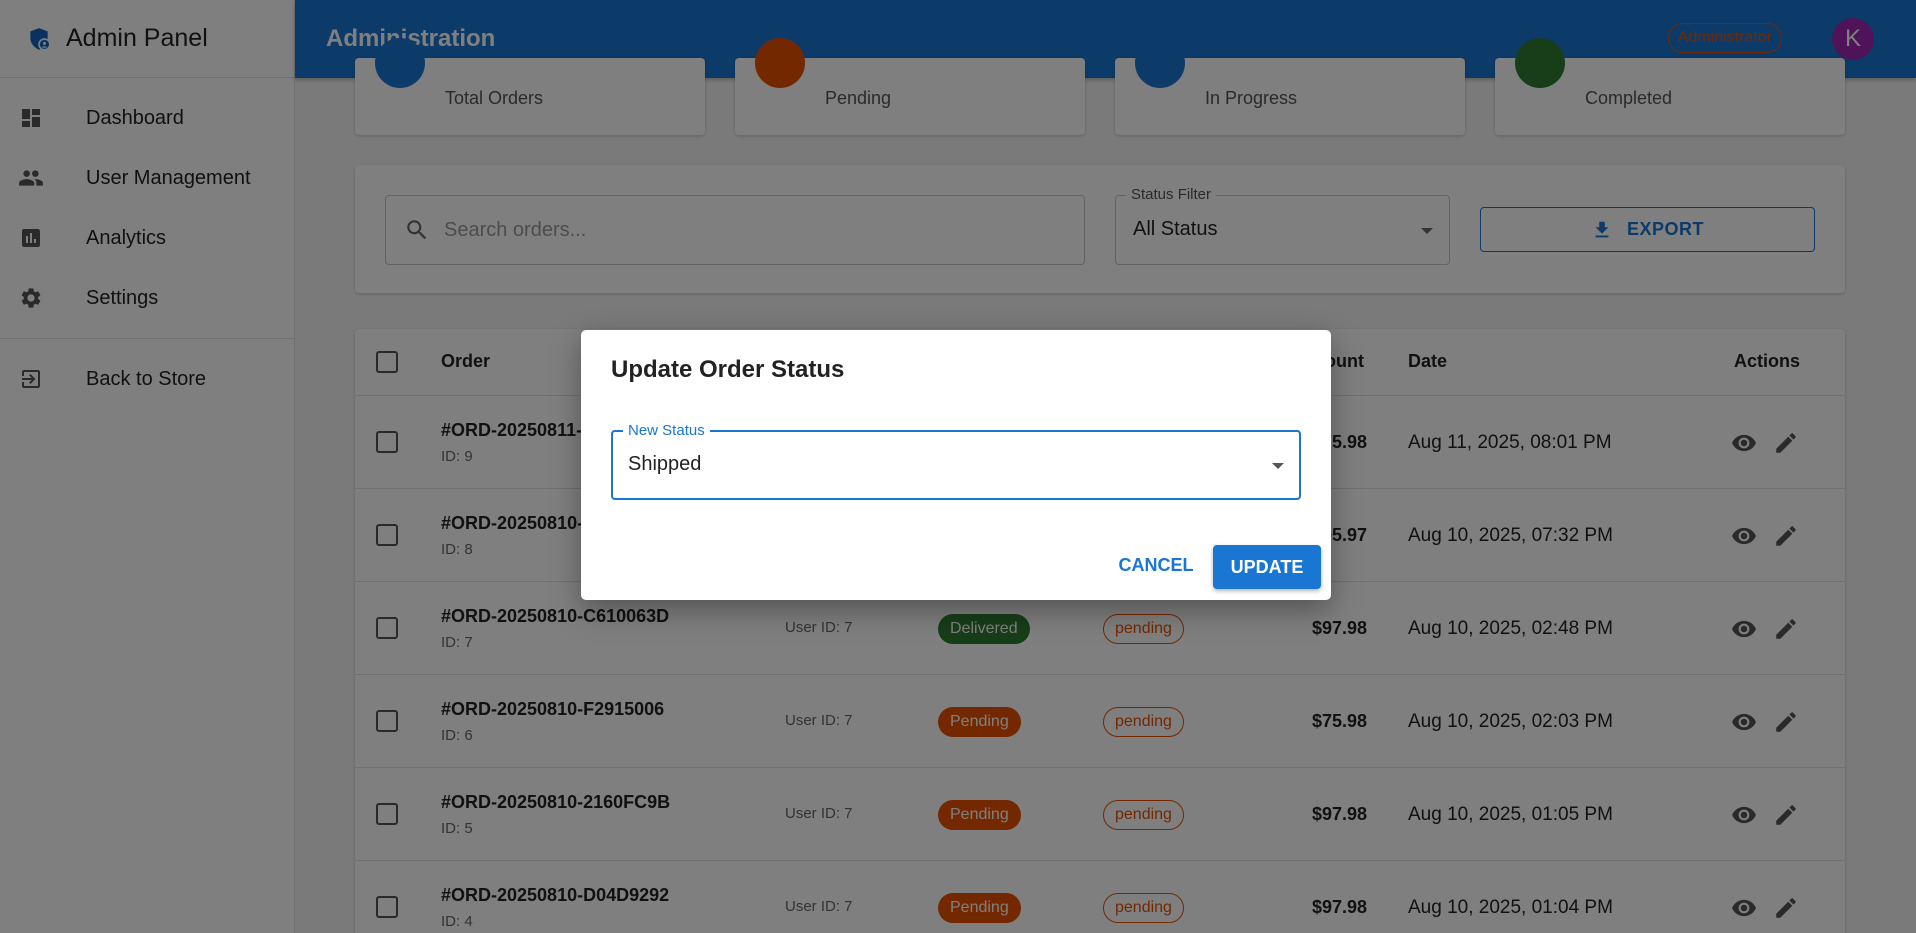  What do you see at coordinates (665, 464) in the screenshot?
I see `new-status-value: Shipped` at bounding box center [665, 464].